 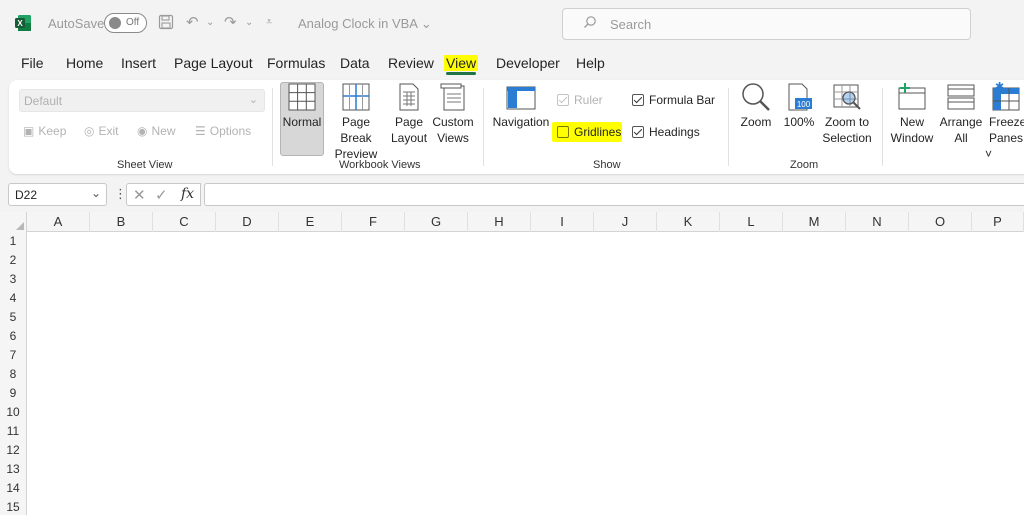 I want to click on tab-view: View, so click(x=461, y=65).